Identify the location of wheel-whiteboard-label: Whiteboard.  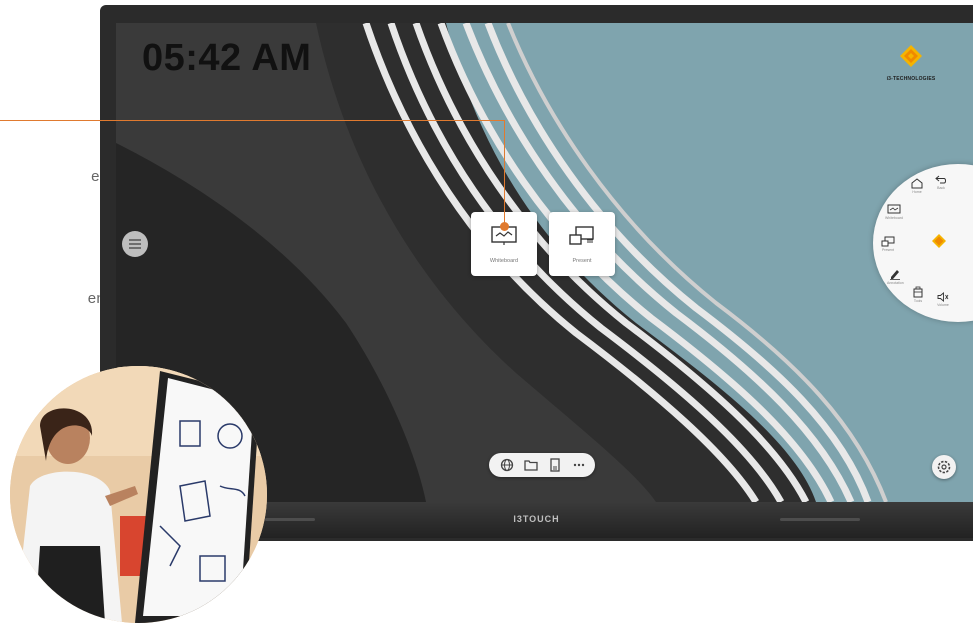
(894, 218).